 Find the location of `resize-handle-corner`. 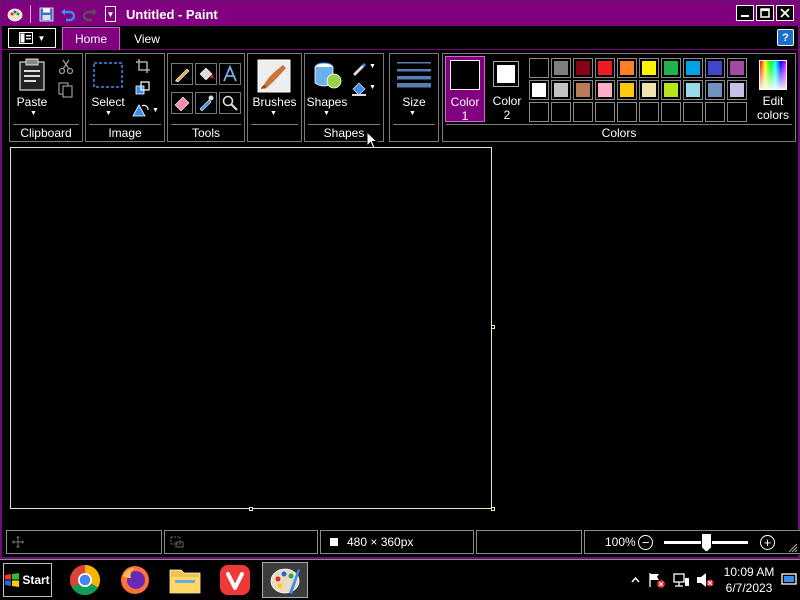

resize-handle-corner is located at coordinates (493, 509).